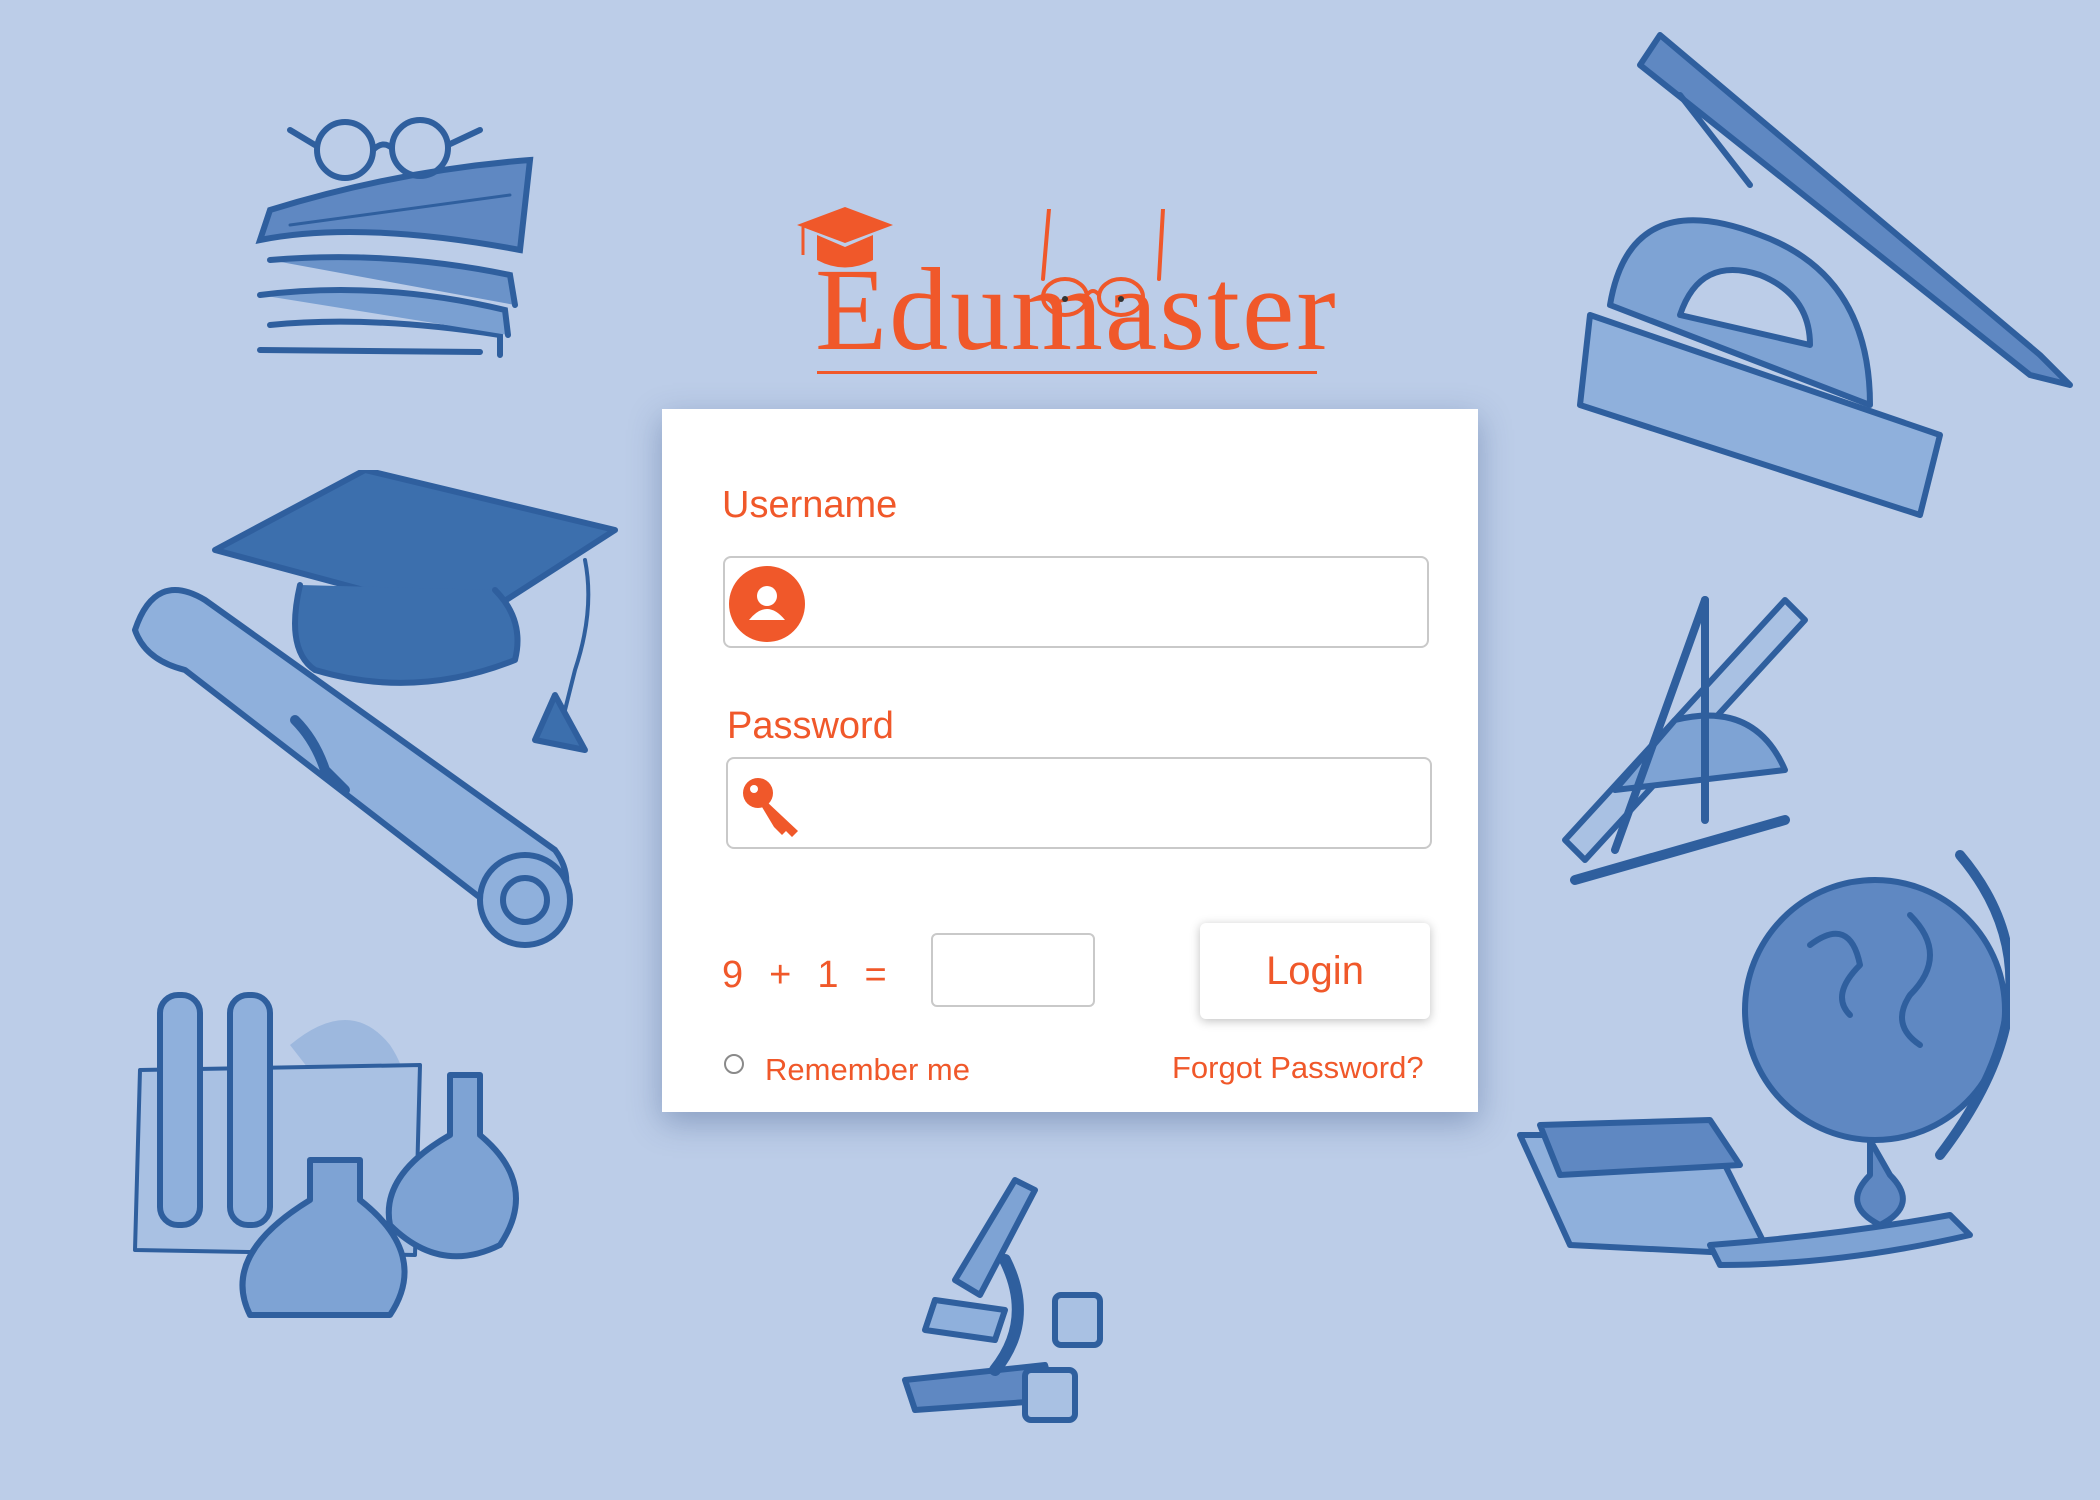 This screenshot has height=1500, width=2100. Describe the element at coordinates (1121, 804) in the screenshot. I see `password-input` at that location.